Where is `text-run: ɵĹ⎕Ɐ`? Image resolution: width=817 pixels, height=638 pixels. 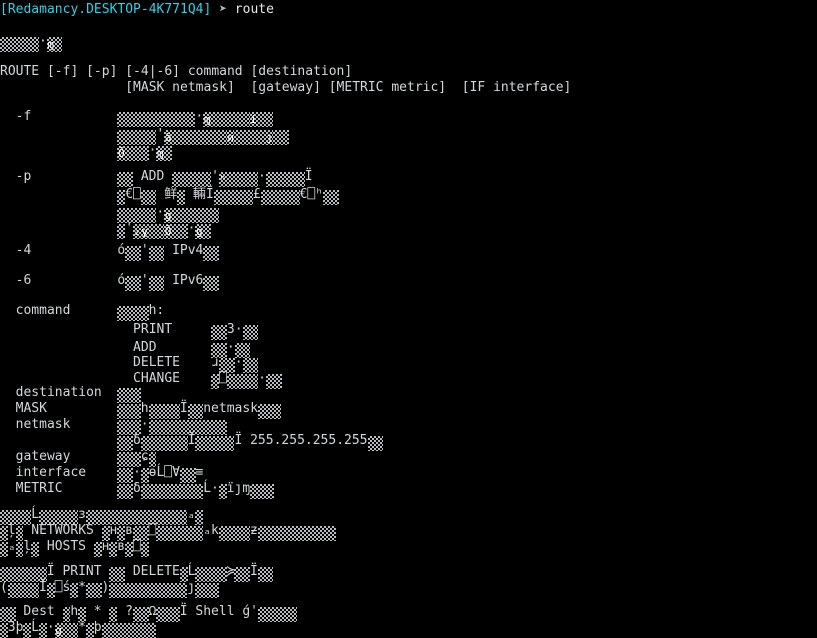
text-run: ɵĹ⎕Ɐ is located at coordinates (164, 472).